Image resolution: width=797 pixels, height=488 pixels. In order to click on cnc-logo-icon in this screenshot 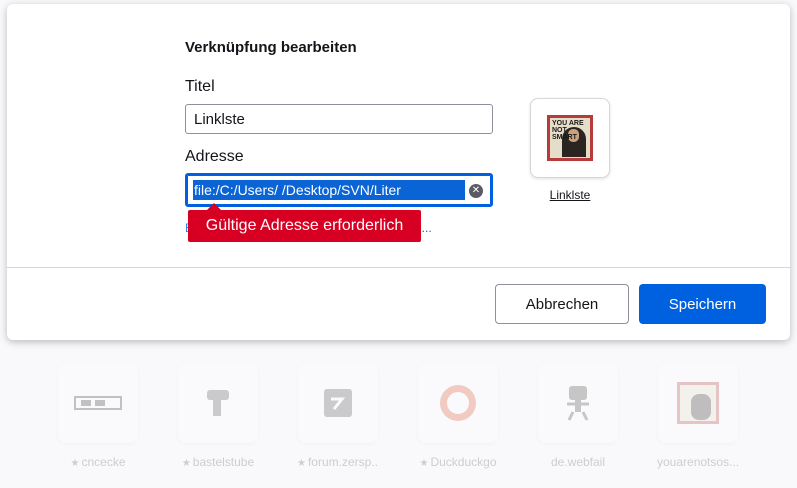, I will do `click(98, 403)`.